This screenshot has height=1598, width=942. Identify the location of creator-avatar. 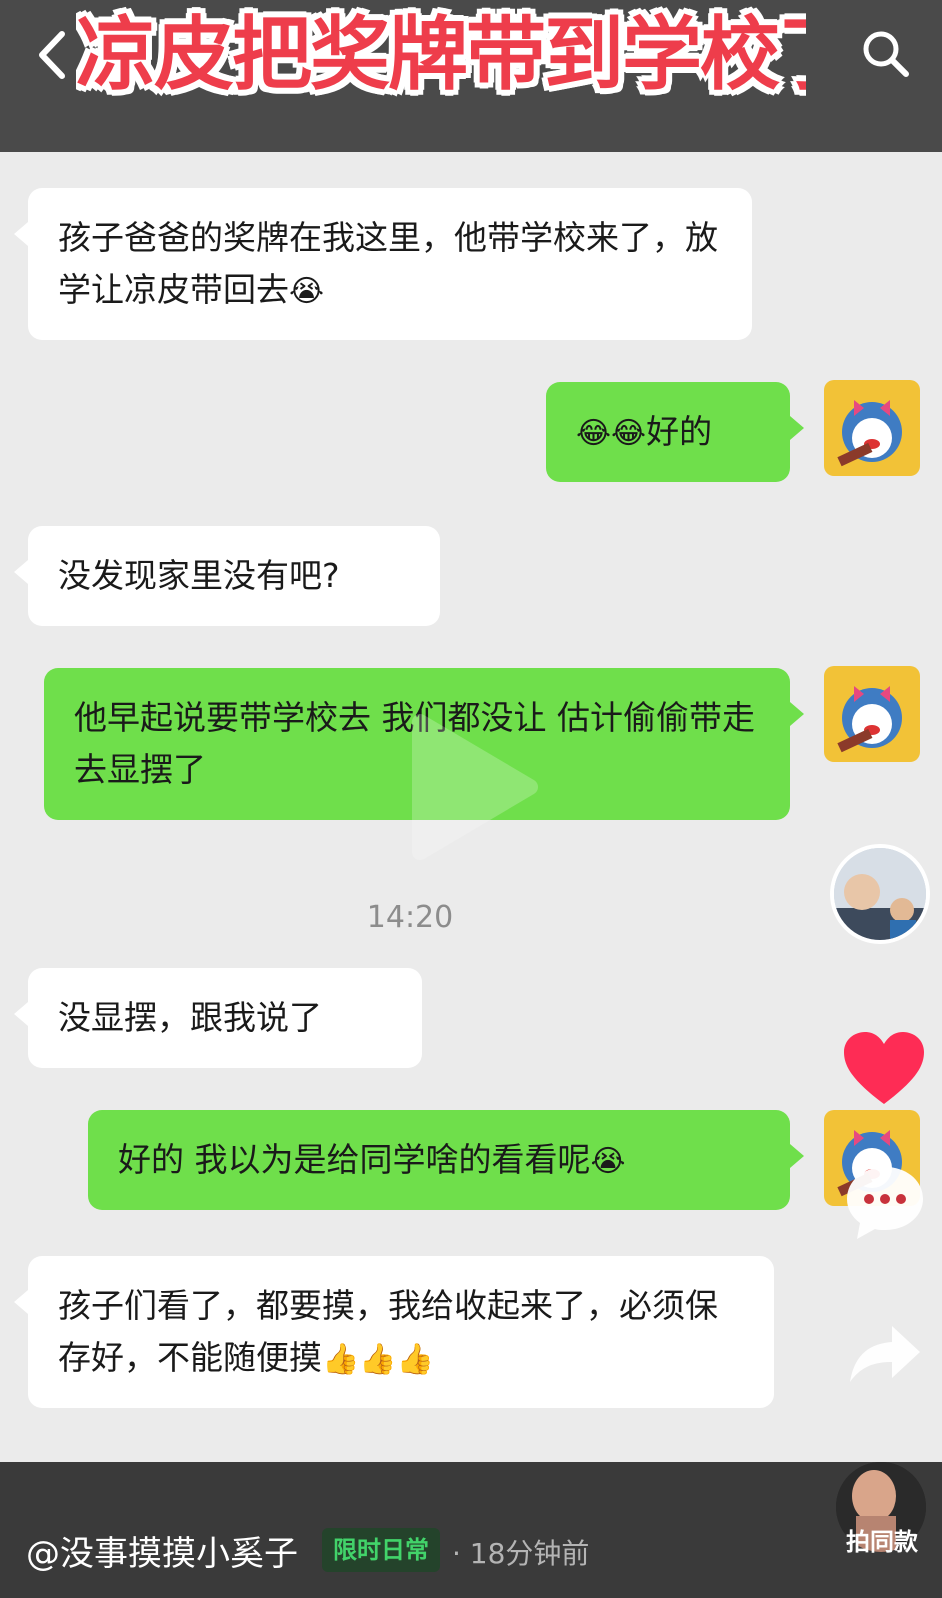
(880, 894).